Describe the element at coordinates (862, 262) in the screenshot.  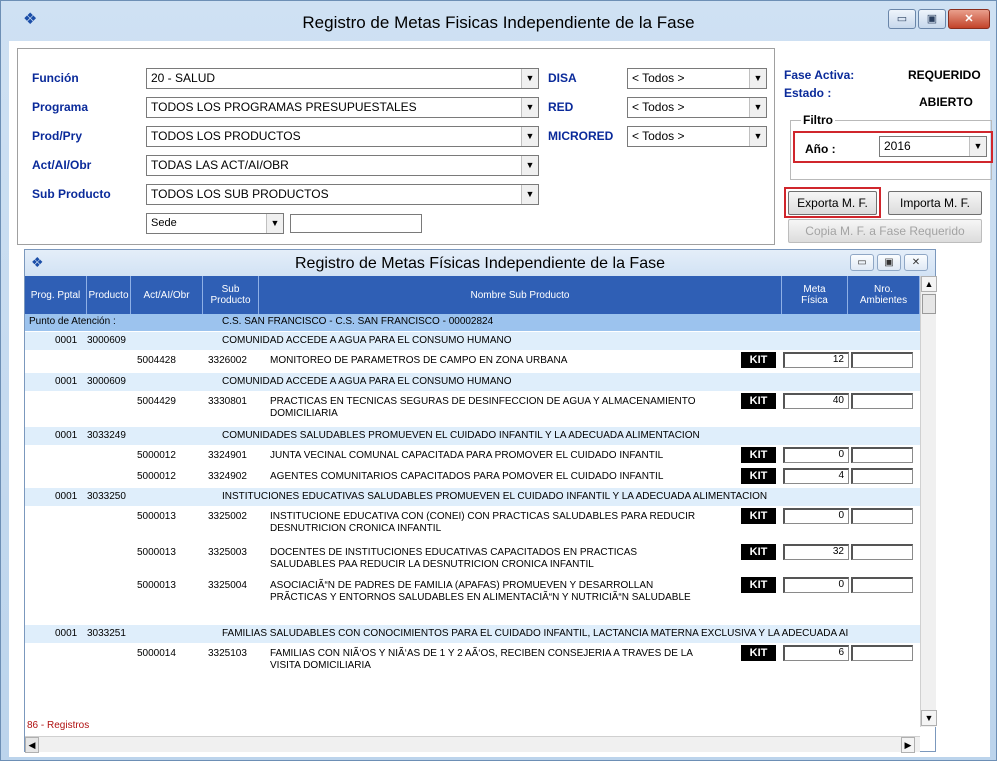
I see `grid-minimize-button: ▭` at that location.